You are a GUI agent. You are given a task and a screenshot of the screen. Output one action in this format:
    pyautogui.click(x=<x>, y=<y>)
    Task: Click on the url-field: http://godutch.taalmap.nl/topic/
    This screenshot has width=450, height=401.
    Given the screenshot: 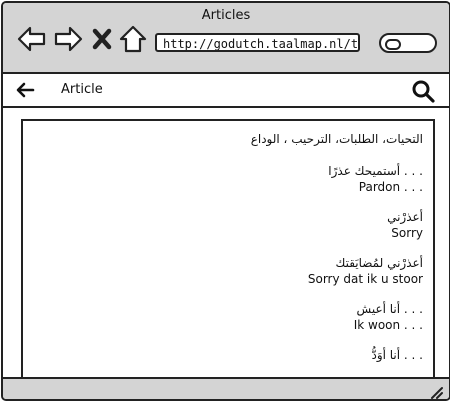 What is the action you would take?
    pyautogui.click(x=257, y=42)
    